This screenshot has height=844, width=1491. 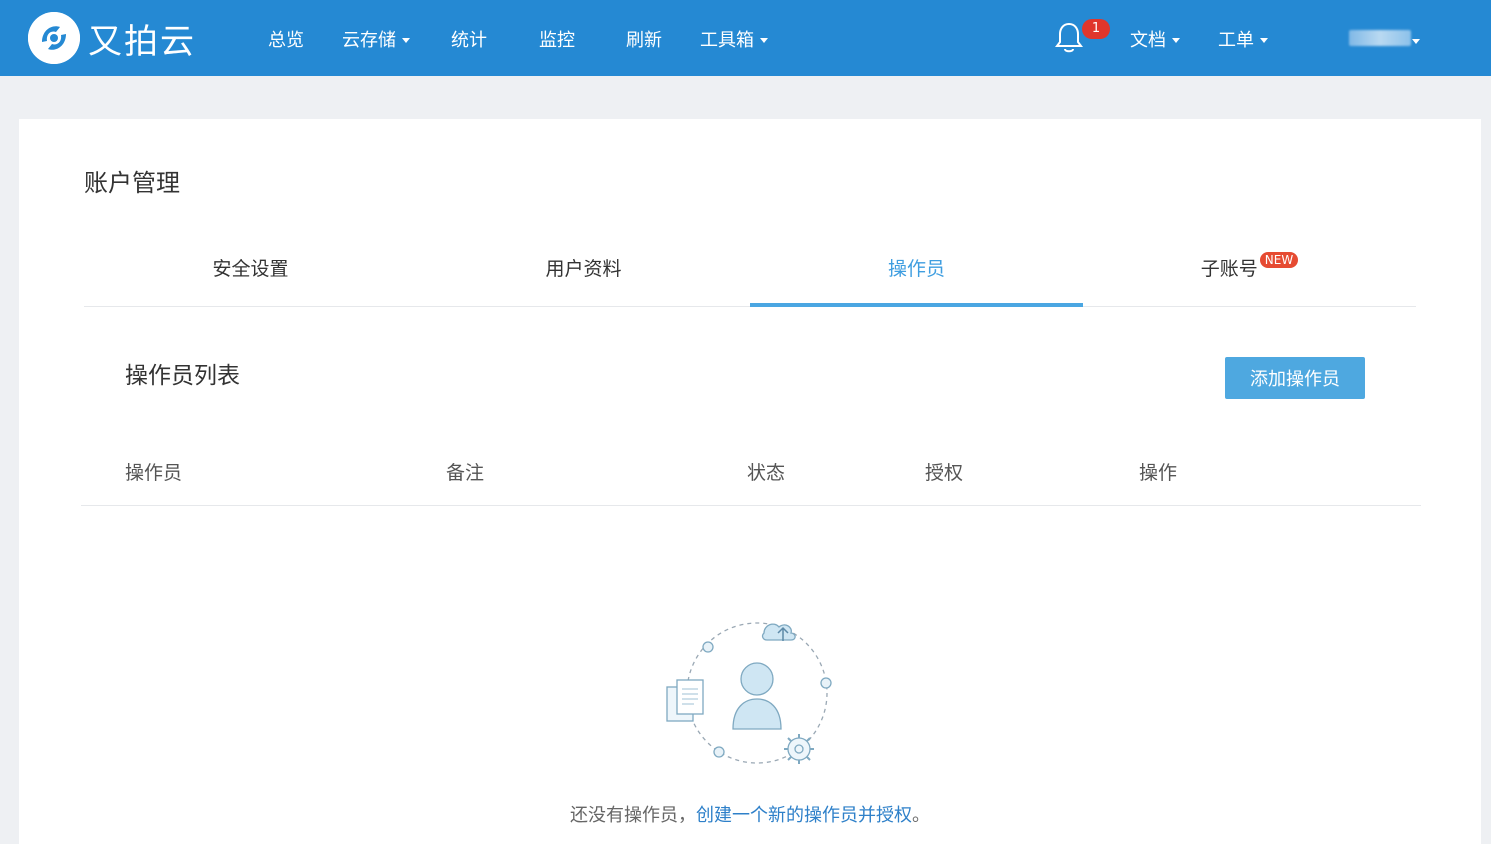 I want to click on nav-refresh: 刷新, so click(x=644, y=39).